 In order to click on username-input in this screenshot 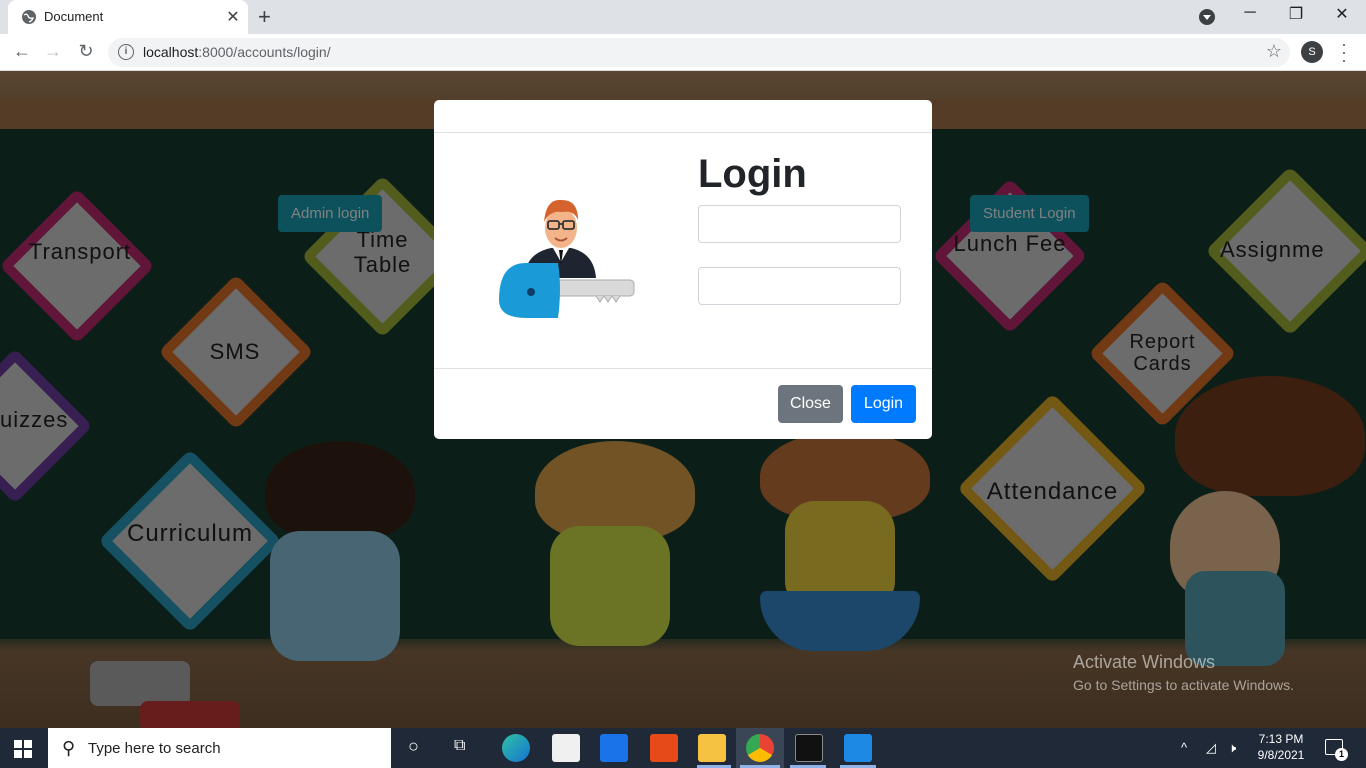, I will do `click(799, 224)`.